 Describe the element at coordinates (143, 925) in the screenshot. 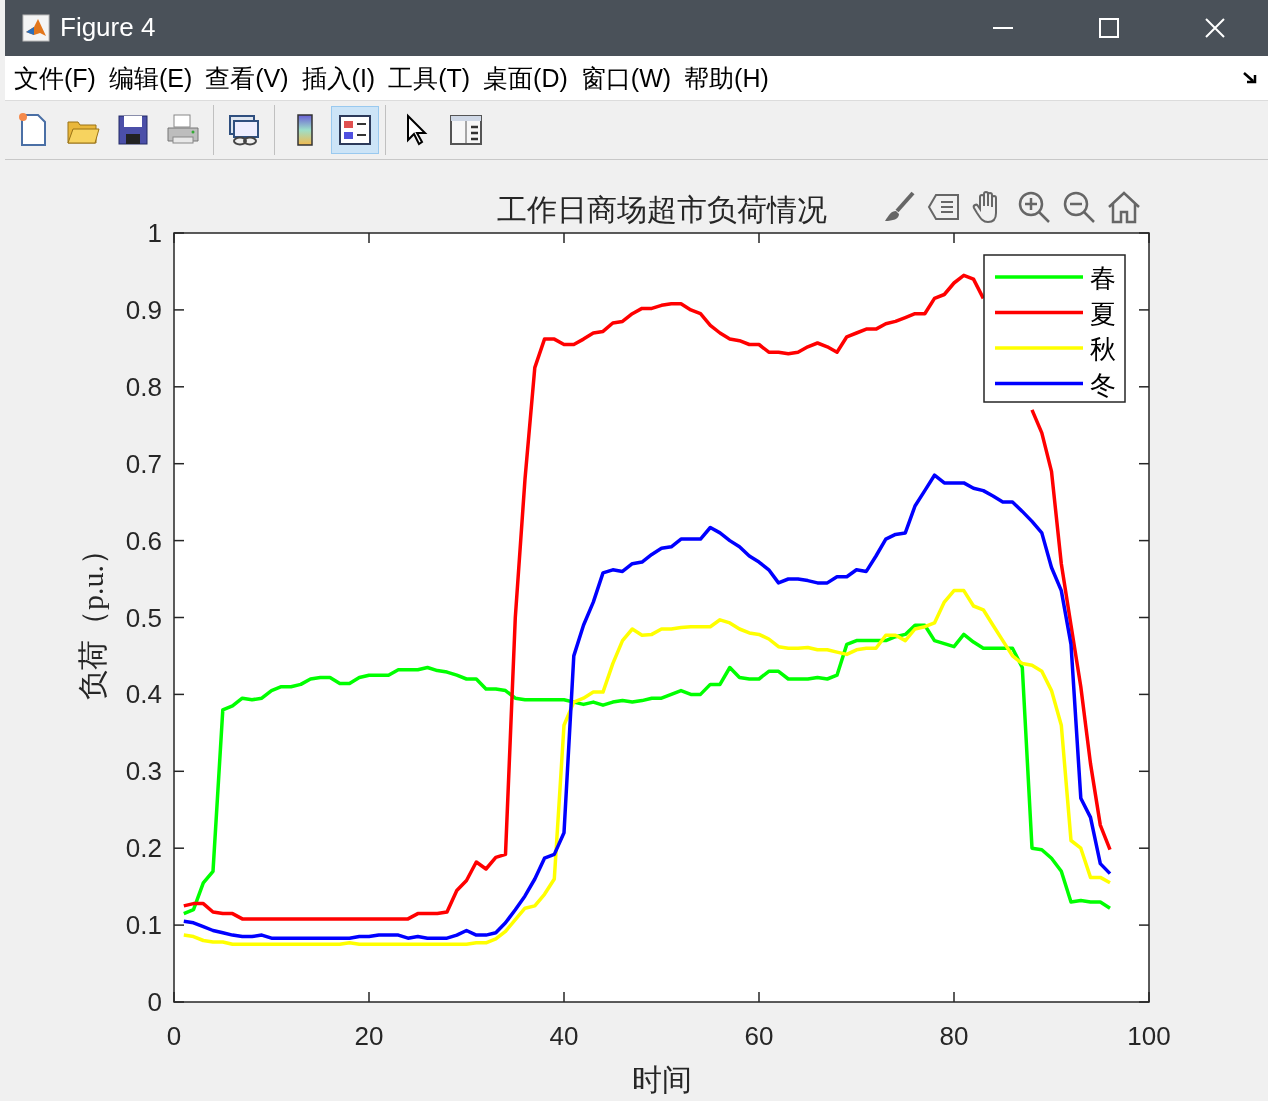

I see `tick-label: 0.1` at that location.